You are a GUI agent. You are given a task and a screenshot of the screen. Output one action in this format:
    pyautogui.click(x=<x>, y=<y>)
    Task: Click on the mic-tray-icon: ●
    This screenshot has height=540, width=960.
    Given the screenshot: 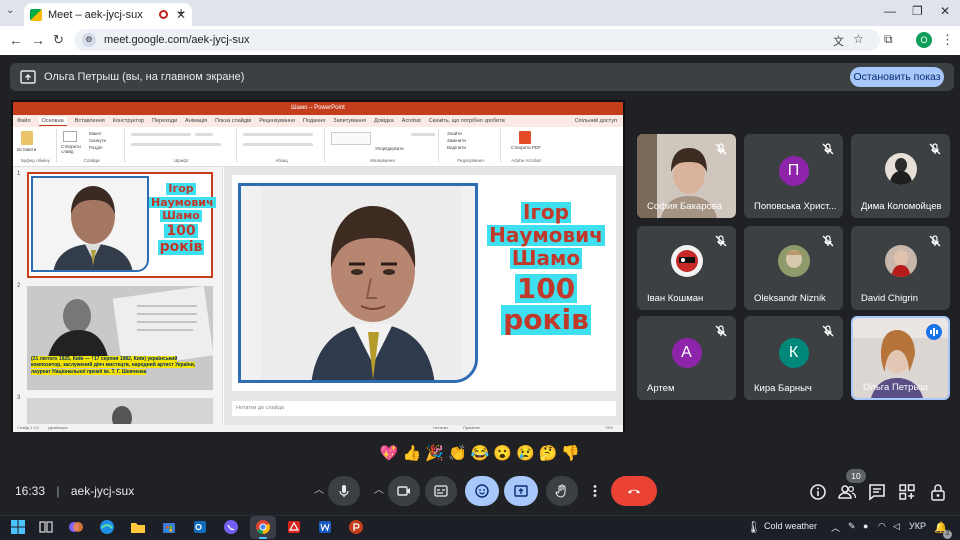 What is the action you would take?
    pyautogui.click(x=865, y=526)
    